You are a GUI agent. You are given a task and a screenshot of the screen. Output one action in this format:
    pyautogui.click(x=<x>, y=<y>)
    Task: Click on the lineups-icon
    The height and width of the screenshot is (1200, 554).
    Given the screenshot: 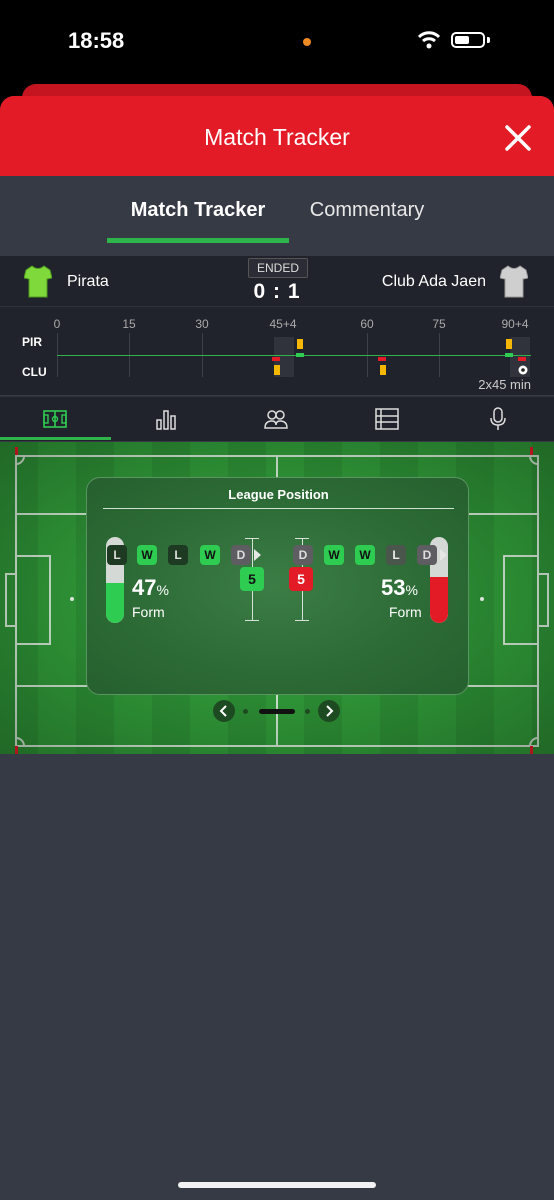 What is the action you would take?
    pyautogui.click(x=276, y=419)
    